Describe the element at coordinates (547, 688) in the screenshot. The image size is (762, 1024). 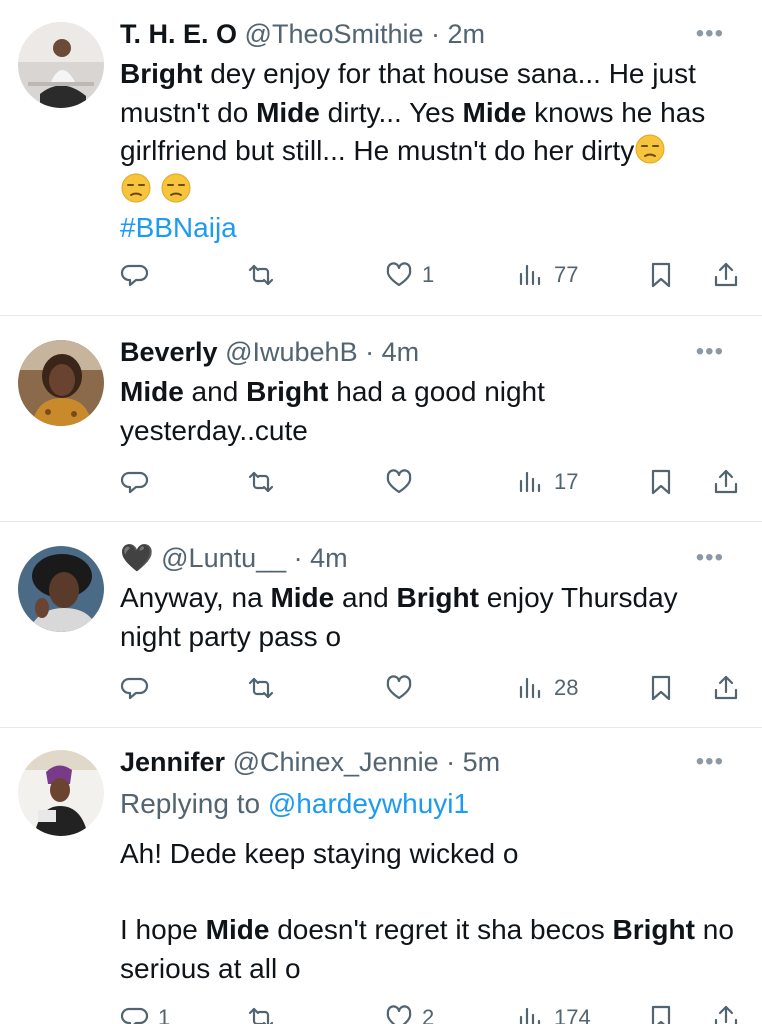
I see `views-button: 28` at that location.